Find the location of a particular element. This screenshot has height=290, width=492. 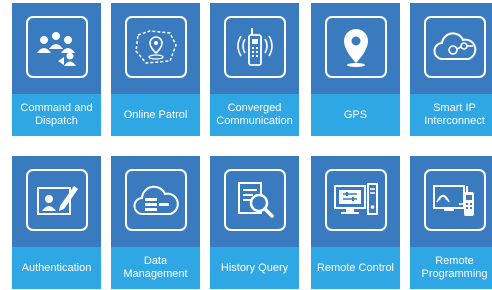

tile-label: GPS is located at coordinates (355, 115).